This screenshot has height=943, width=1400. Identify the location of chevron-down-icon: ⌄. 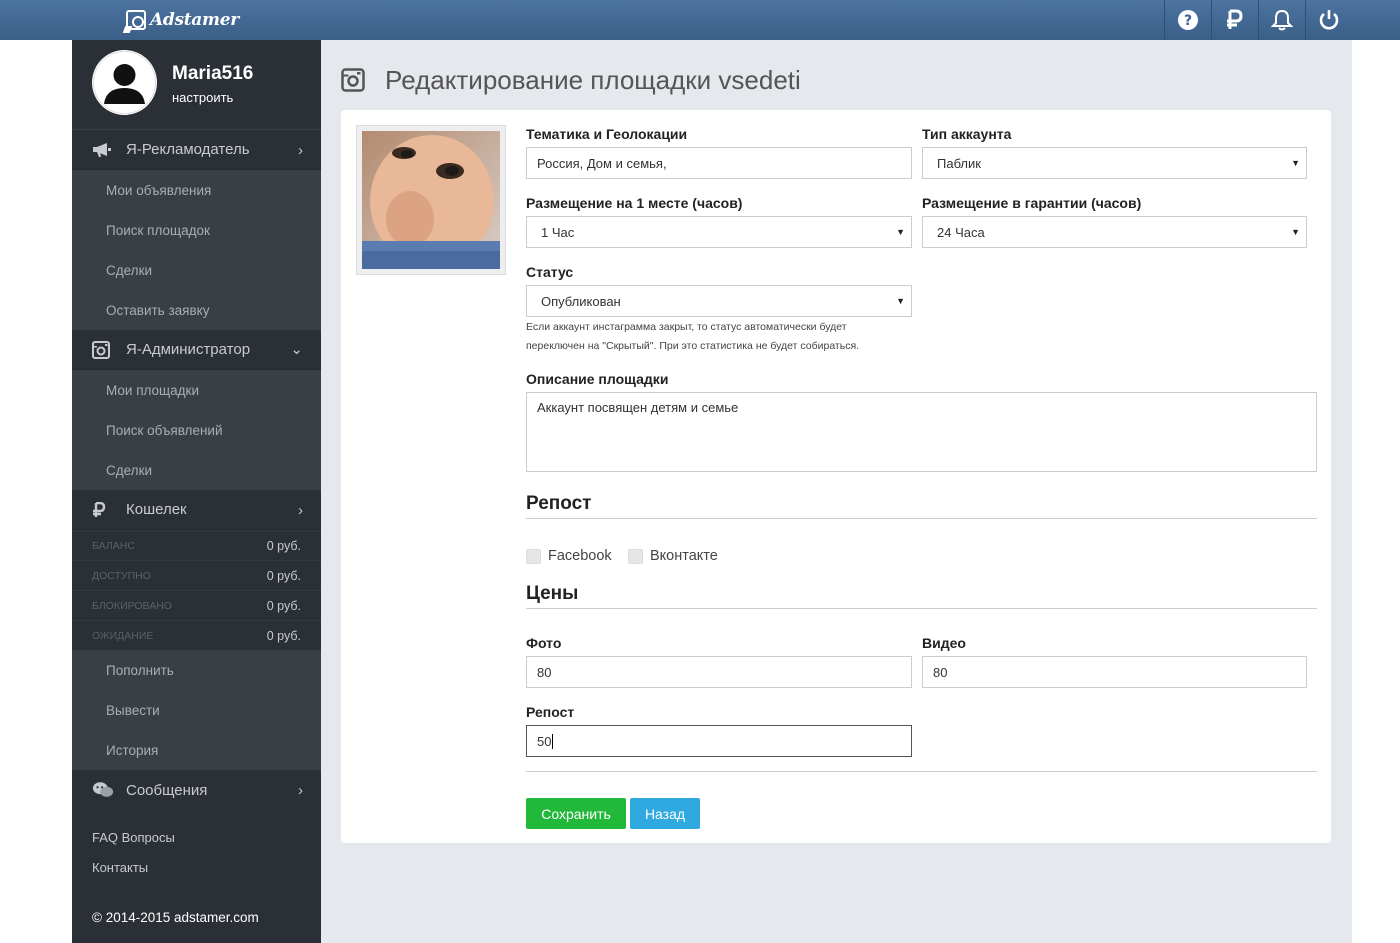
(296, 349).